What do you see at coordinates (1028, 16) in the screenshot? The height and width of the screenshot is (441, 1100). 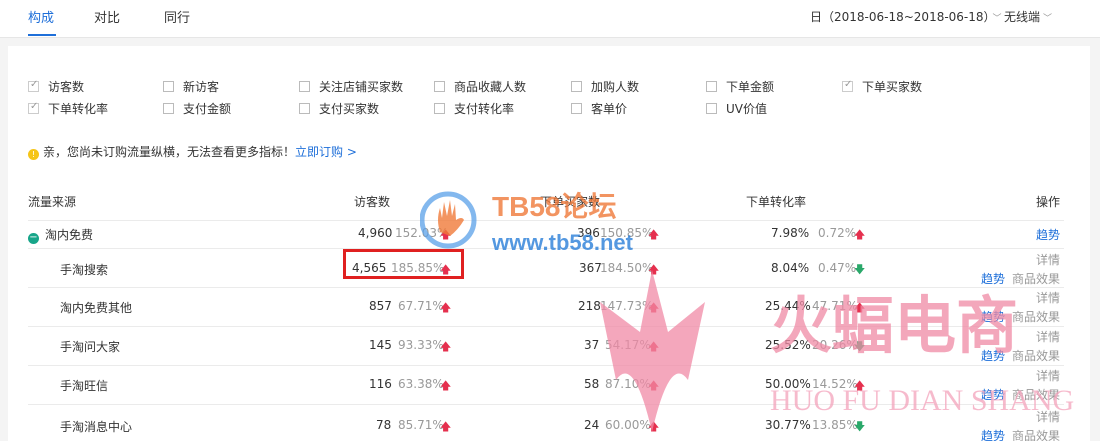 I see `device-select: 无线端 ﹀` at bounding box center [1028, 16].